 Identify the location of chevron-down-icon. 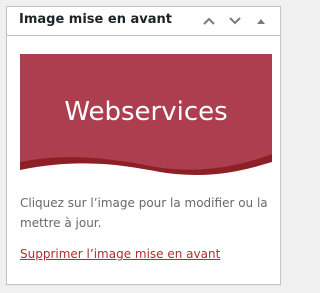
(235, 21).